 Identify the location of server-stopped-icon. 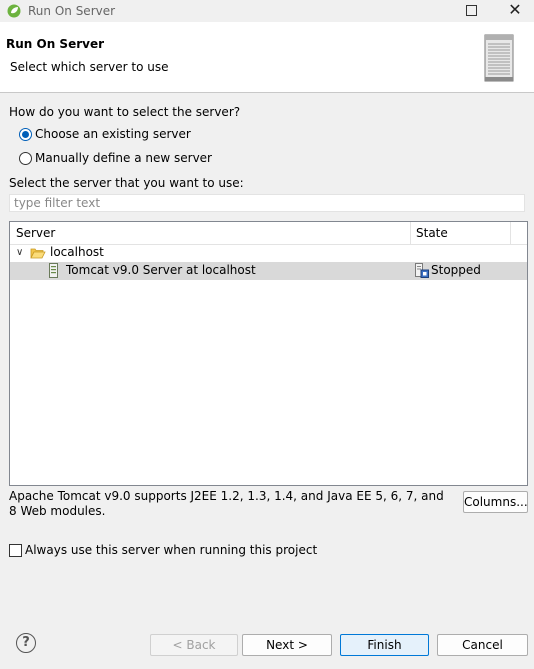
(422, 270).